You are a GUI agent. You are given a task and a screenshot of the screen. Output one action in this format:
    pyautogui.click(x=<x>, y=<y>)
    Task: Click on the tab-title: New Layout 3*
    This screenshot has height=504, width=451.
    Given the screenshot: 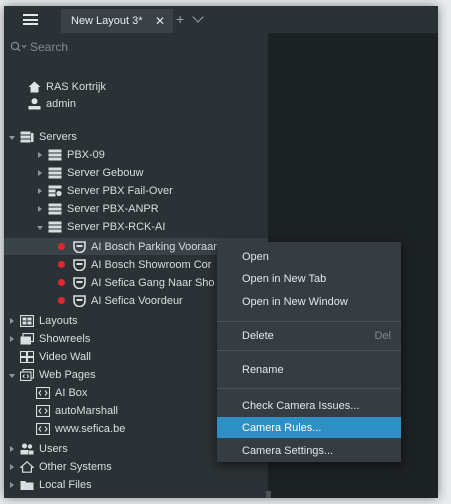 What is the action you would take?
    pyautogui.click(x=107, y=21)
    